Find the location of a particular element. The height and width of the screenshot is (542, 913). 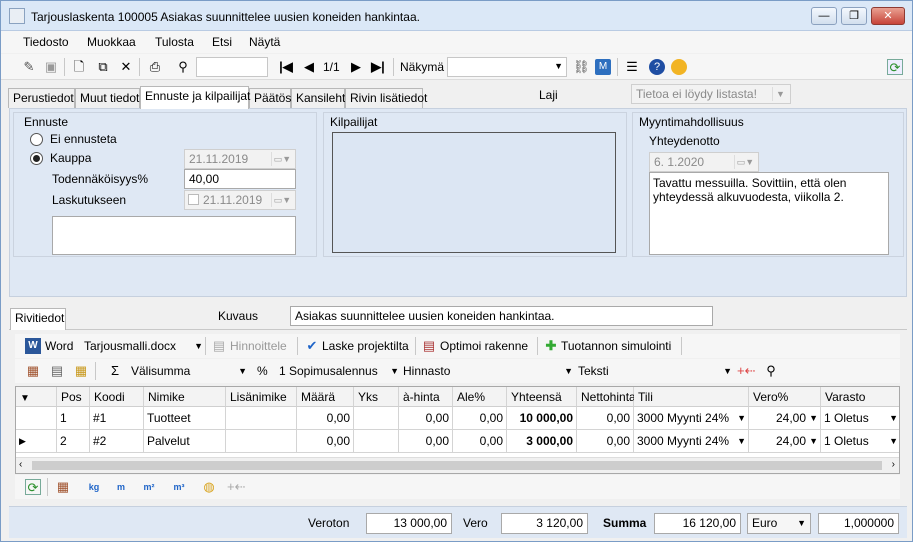

square-meter-unit-icon: m² is located at coordinates (149, 487).